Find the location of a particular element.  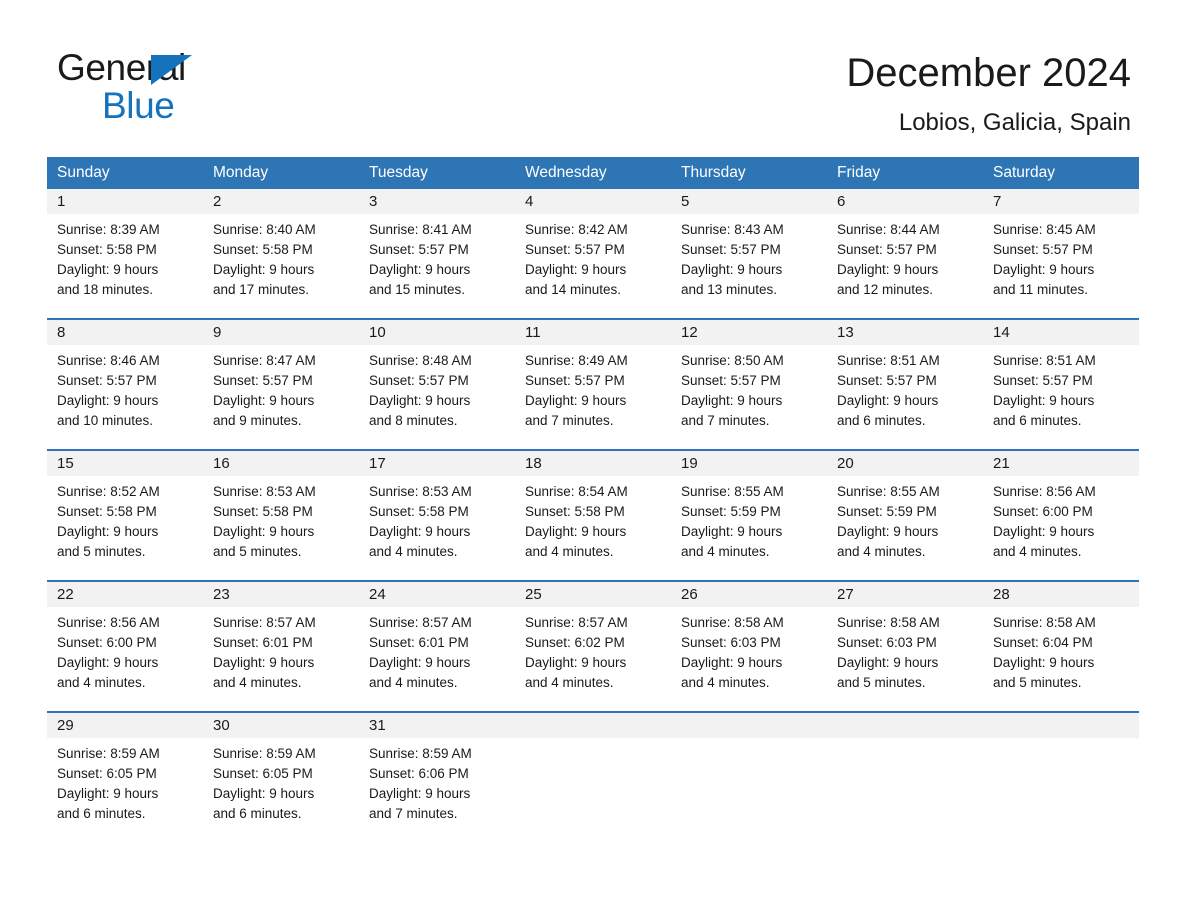

daylight-text-line2: and 11 minutes. is located at coordinates (1041, 289).